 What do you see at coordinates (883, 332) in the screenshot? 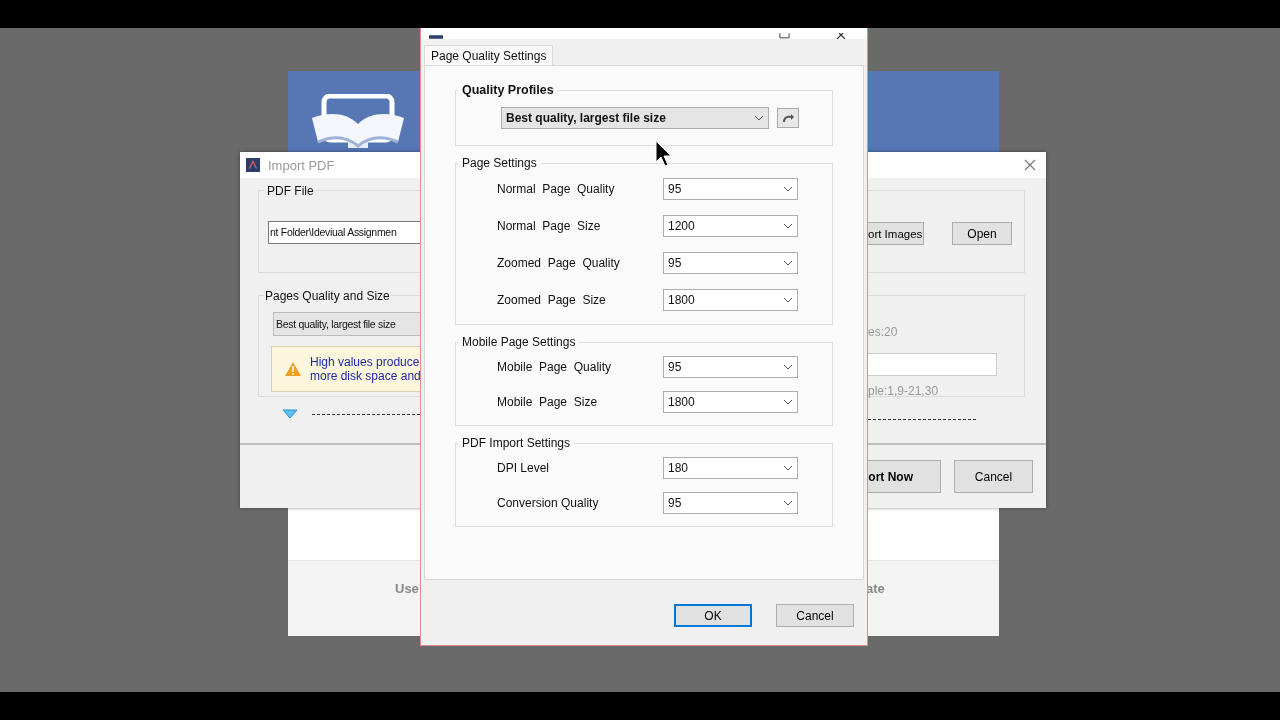
I see `page-count-label: es:20` at bounding box center [883, 332].